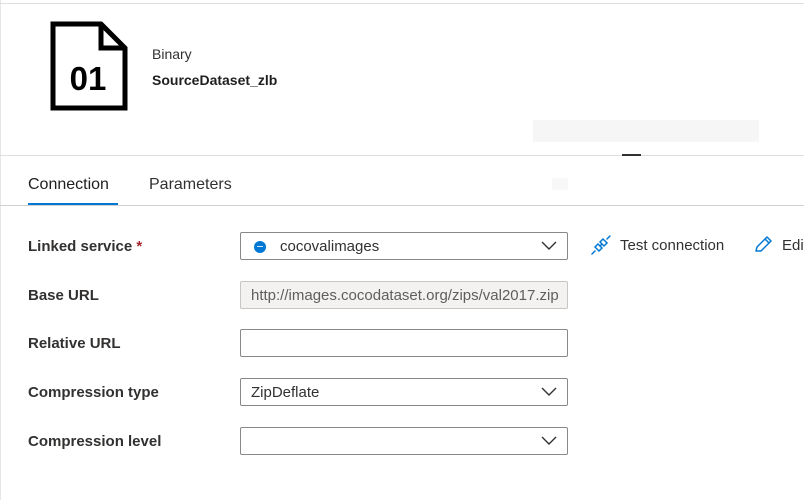  Describe the element at coordinates (139, 246) in the screenshot. I see `required-indicator: *` at that location.